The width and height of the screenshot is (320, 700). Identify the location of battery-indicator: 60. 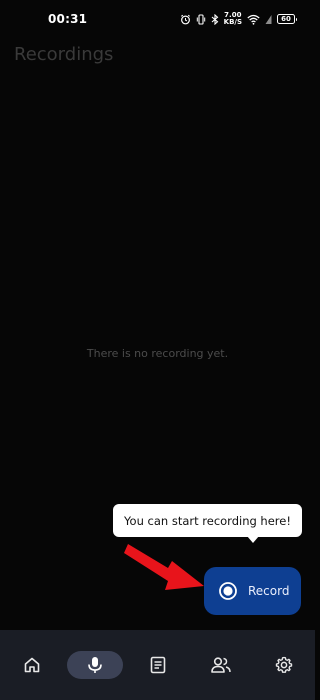
(287, 19).